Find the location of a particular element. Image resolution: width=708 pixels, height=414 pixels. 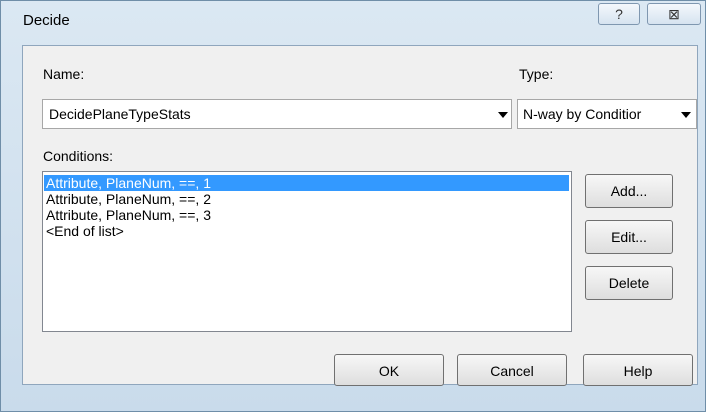

help-button: Help is located at coordinates (638, 370).